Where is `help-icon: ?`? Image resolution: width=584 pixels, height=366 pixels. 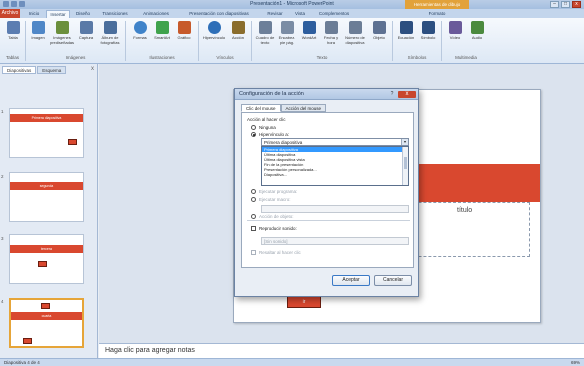
help-icon: ? is located at coordinates (392, 94).